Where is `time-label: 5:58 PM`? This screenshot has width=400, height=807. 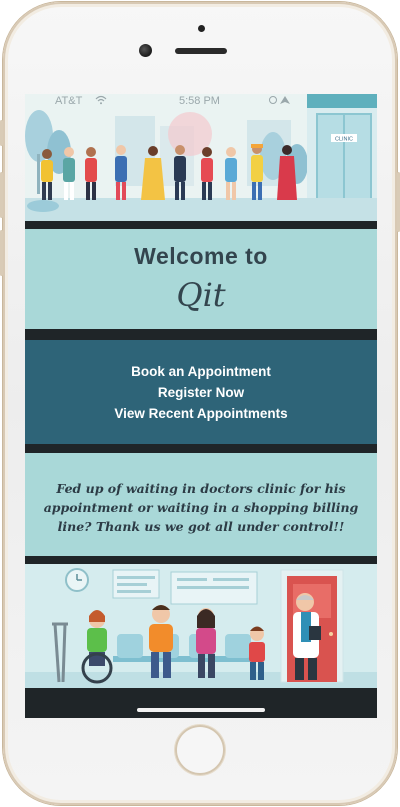
time-label: 5:58 PM is located at coordinates (199, 101).